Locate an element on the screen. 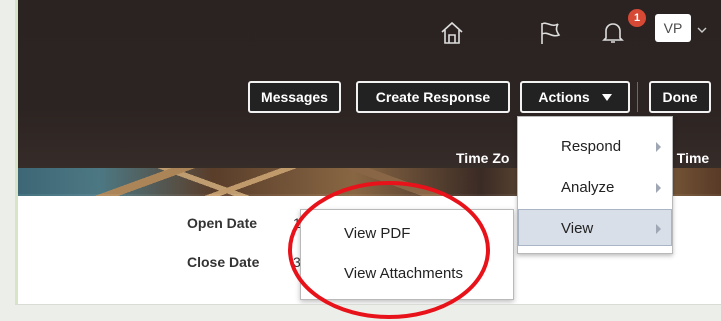 This screenshot has height=321, width=721. view-pdf-item: View PDF is located at coordinates (377, 233).